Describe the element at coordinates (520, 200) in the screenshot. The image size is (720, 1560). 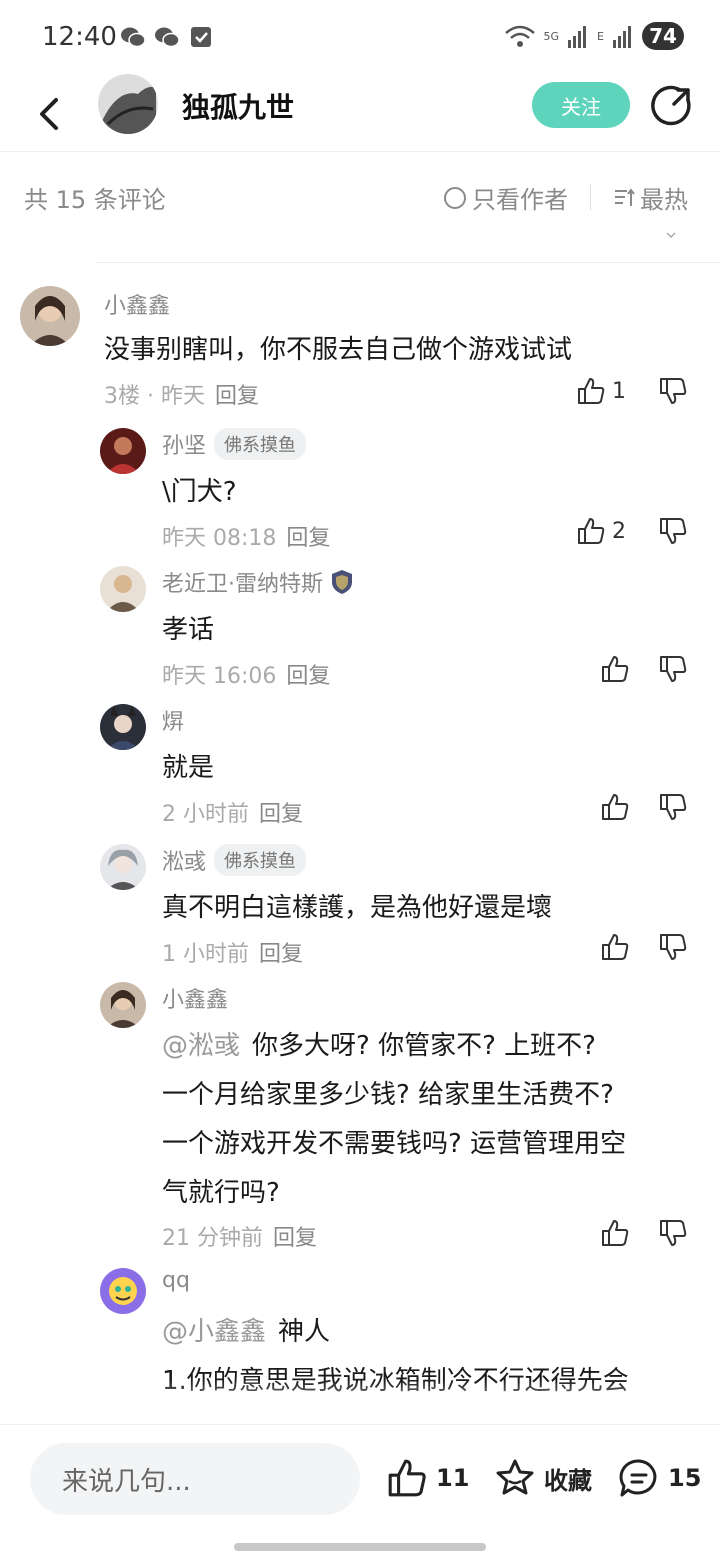
I see `author-only-label: 只看作者` at that location.